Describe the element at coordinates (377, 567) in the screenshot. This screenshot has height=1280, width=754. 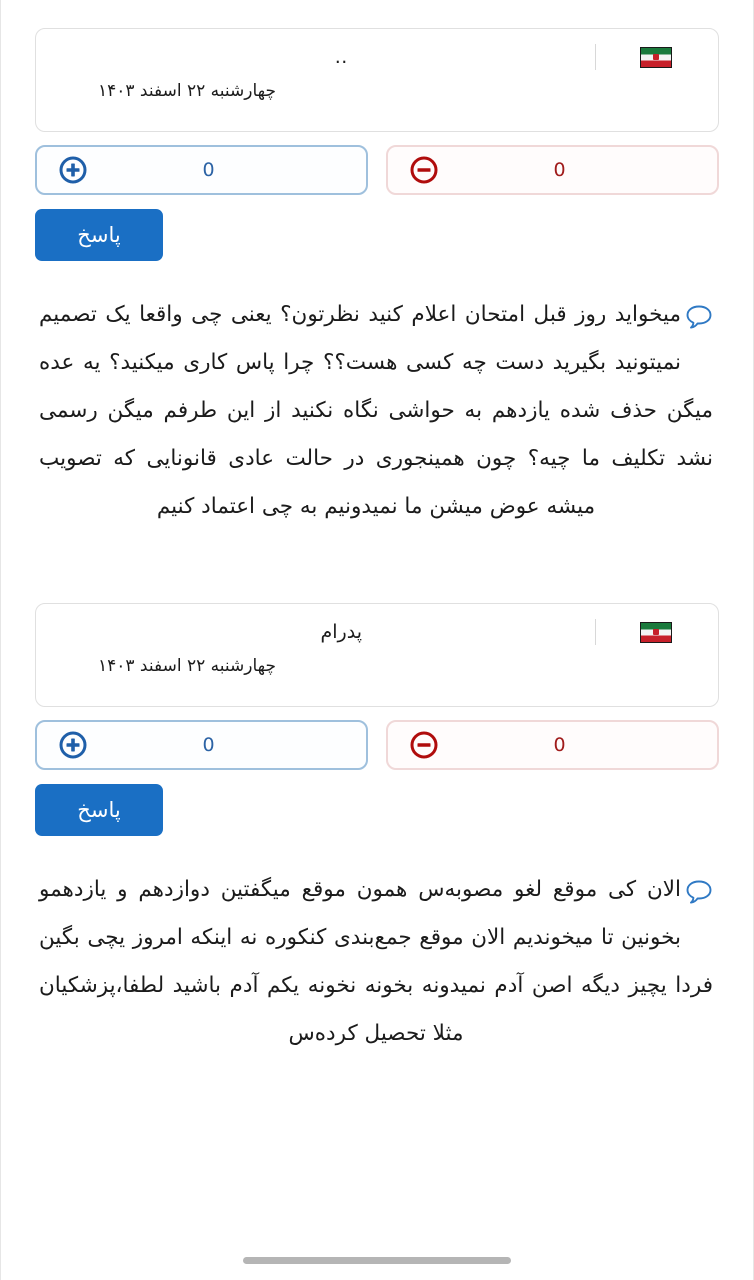
I see `comment-spacer` at that location.